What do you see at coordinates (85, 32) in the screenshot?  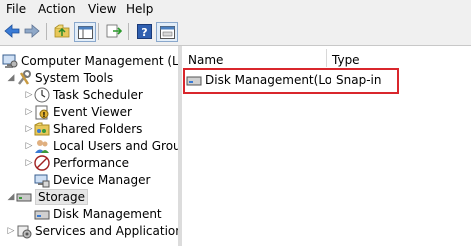 I see `show-hide-tree-icon` at bounding box center [85, 32].